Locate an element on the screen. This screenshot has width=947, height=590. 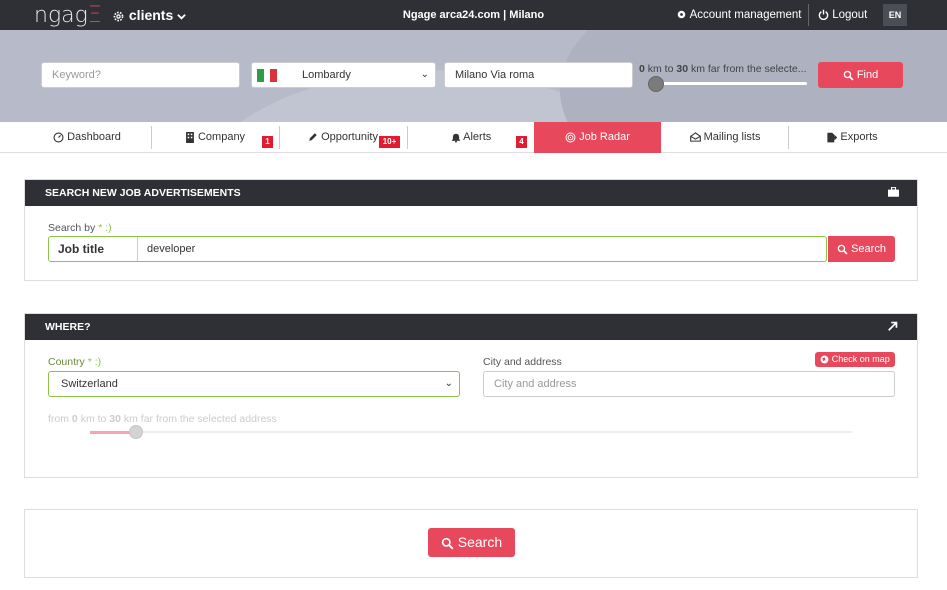
power-icon is located at coordinates (823, 15).